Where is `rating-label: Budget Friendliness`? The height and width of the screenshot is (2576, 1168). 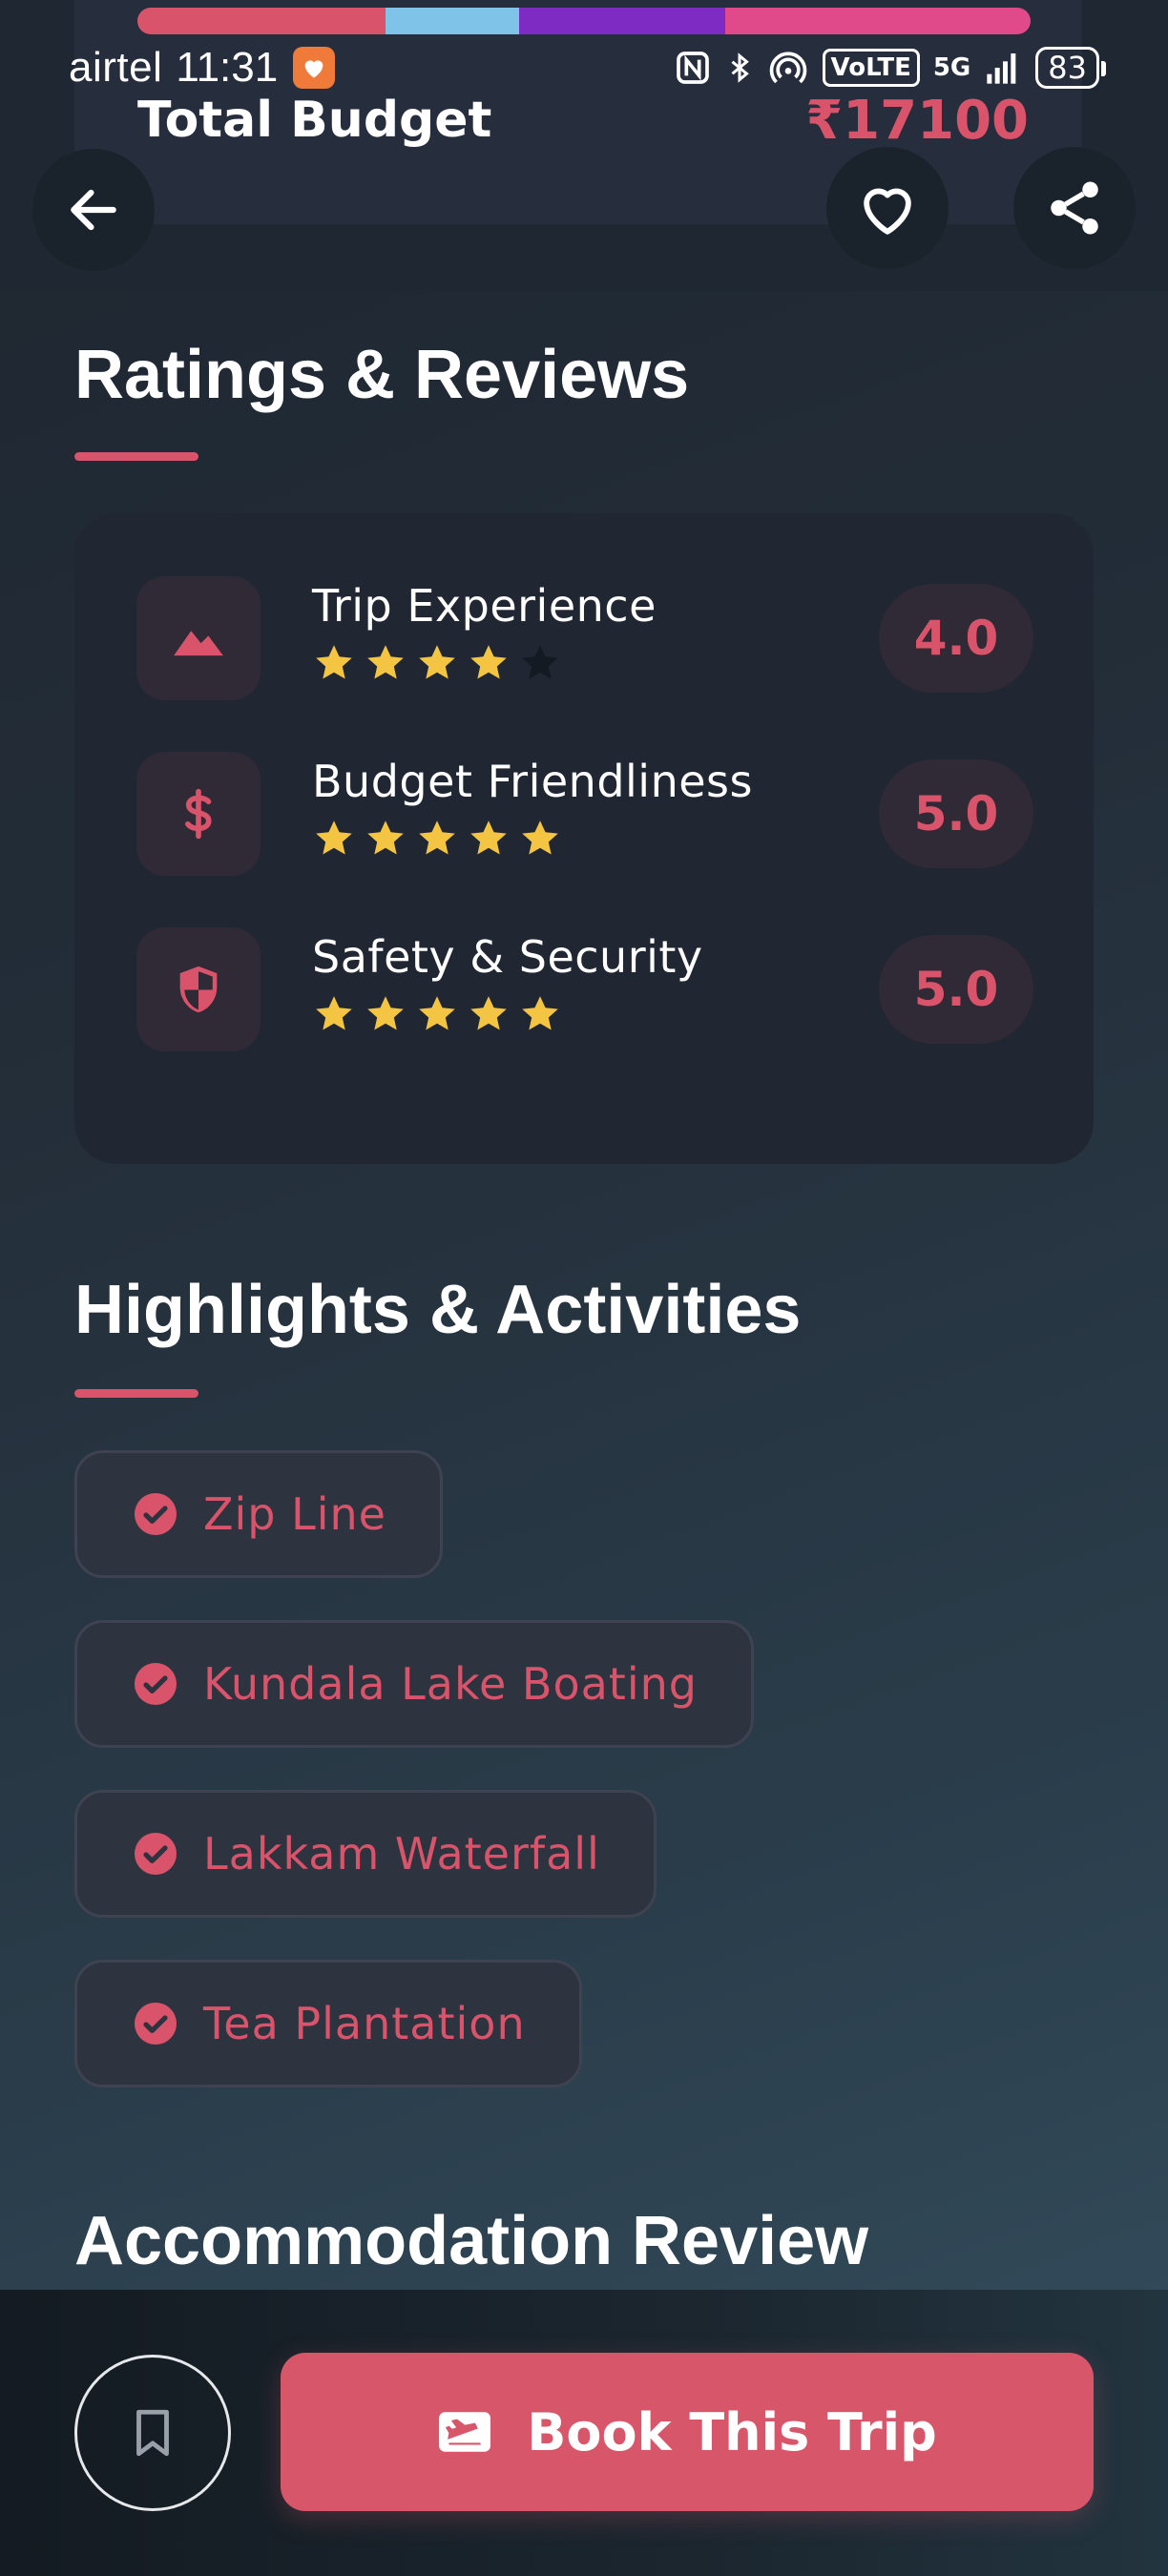 rating-label: Budget Friendliness is located at coordinates (532, 781).